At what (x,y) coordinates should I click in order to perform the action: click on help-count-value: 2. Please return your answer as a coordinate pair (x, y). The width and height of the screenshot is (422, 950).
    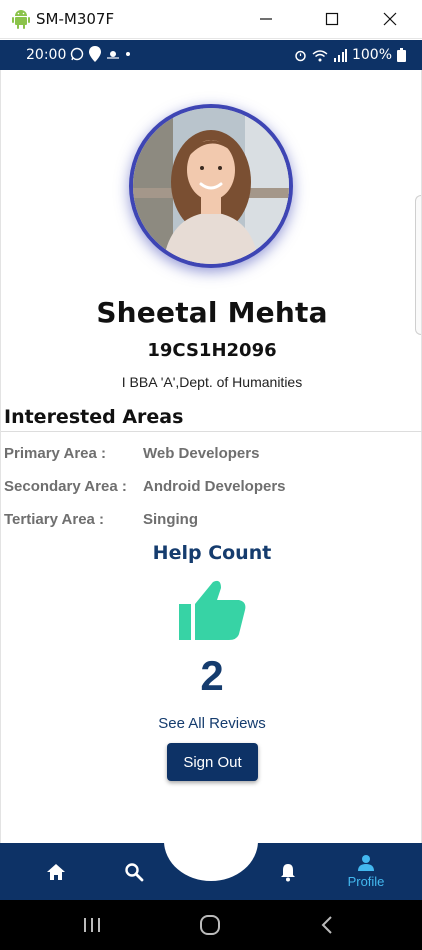
    Looking at the image, I should click on (212, 675).